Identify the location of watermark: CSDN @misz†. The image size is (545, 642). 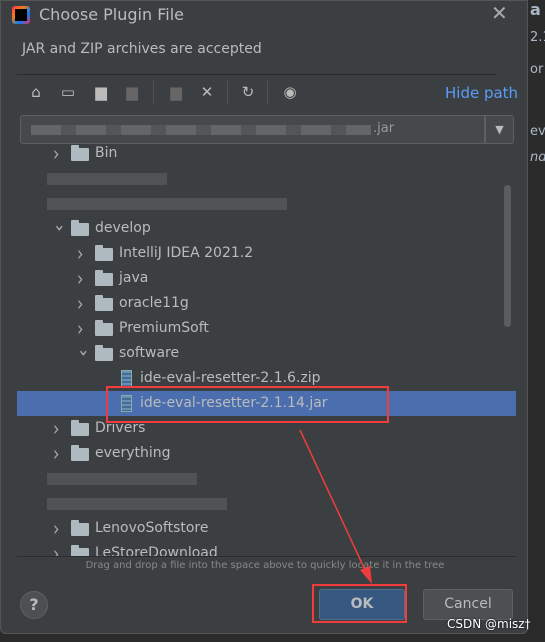
(489, 624).